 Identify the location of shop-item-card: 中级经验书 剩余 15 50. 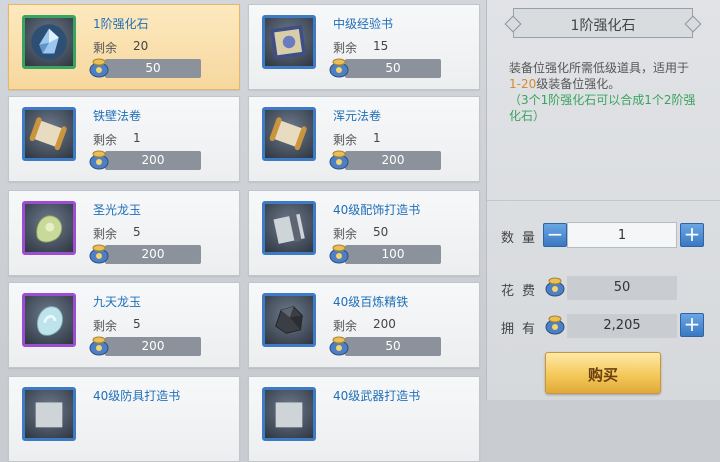
(364, 47).